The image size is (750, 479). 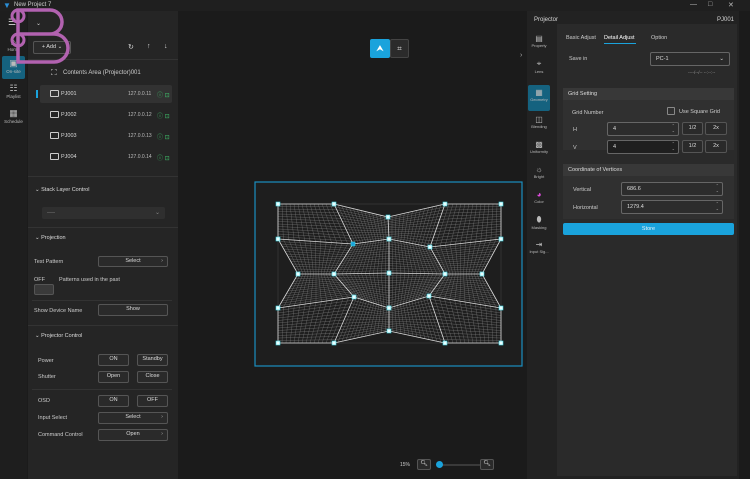 What do you see at coordinates (620, 43) in the screenshot?
I see `active-tab-underline` at bounding box center [620, 43].